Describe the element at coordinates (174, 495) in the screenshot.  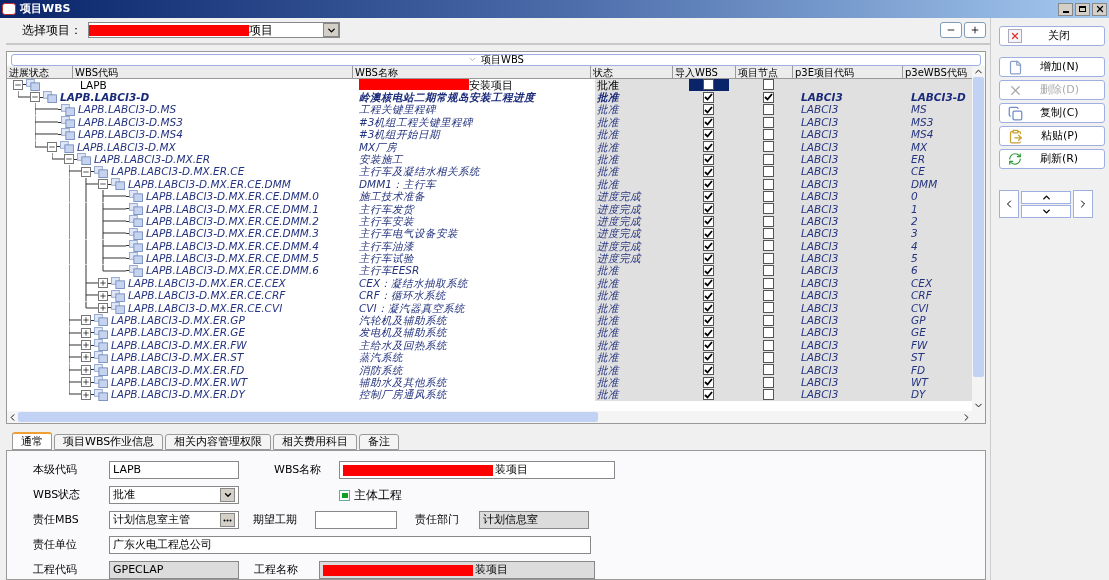
I see `input-field: 批准` at that location.